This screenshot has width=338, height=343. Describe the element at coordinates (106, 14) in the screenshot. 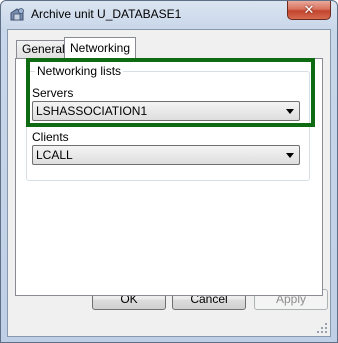

I see `window-title: Archive unit U_DATABASE1` at that location.